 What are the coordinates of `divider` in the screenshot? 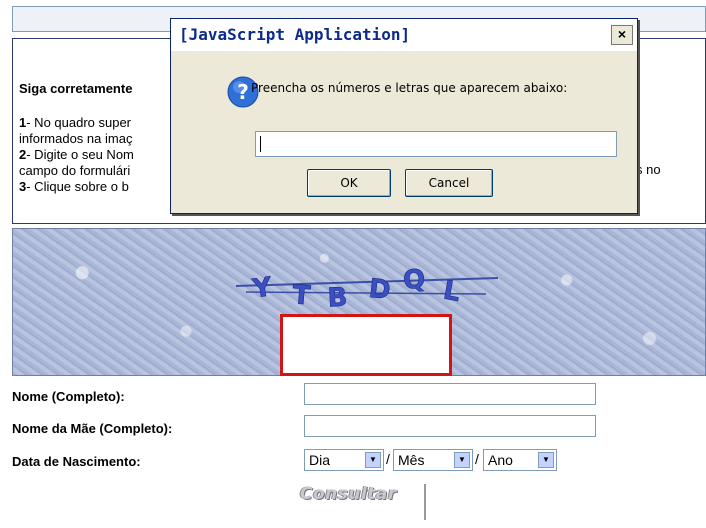 It's located at (425, 502).